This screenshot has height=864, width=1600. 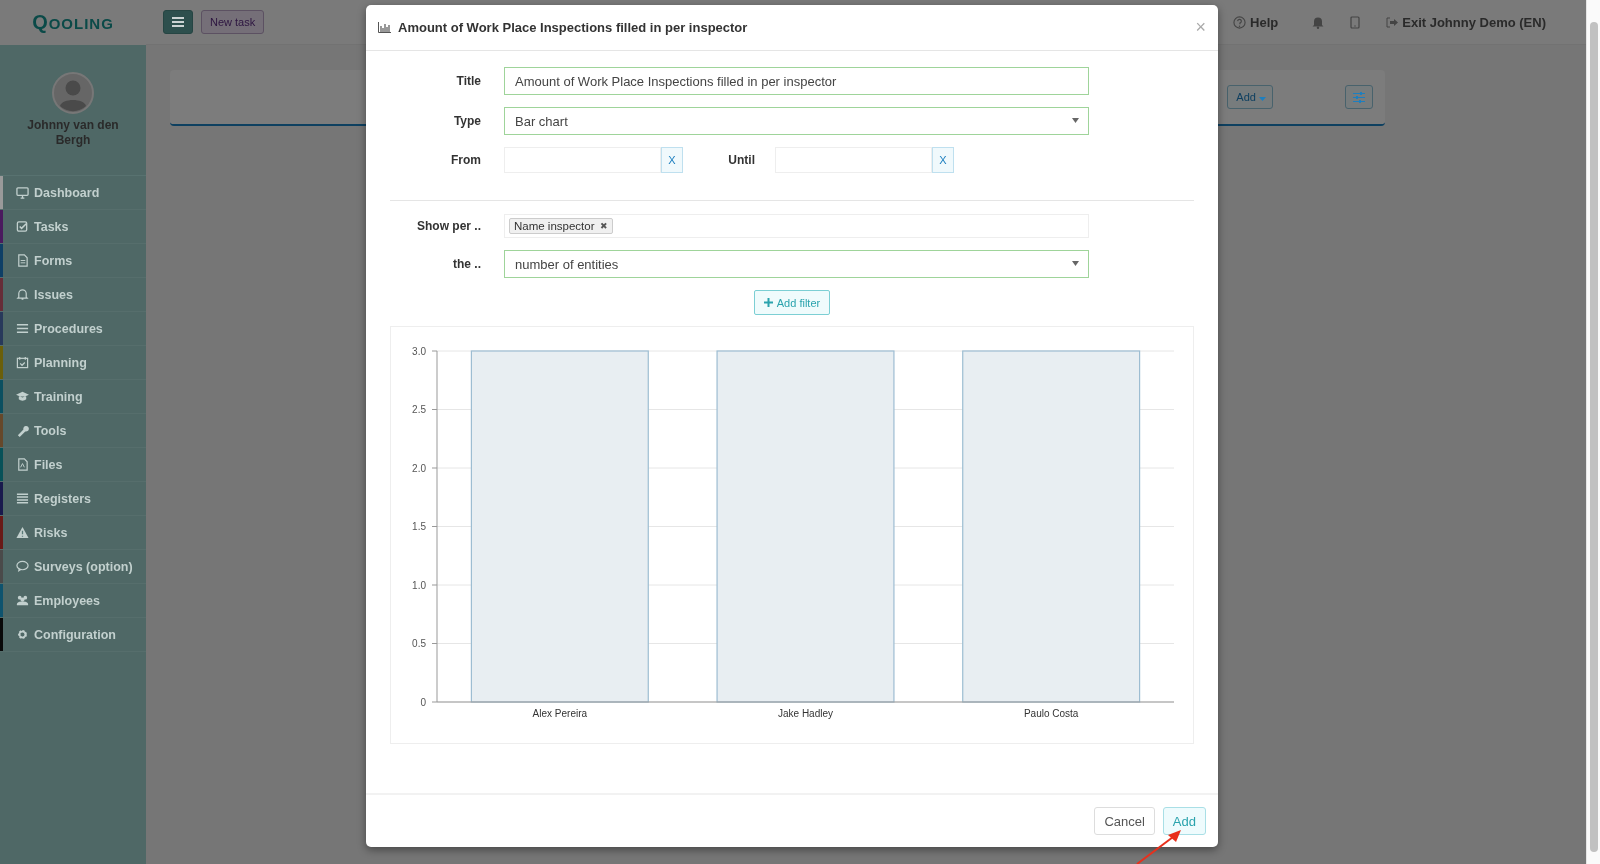 I want to click on menu-button, so click(x=178, y=22).